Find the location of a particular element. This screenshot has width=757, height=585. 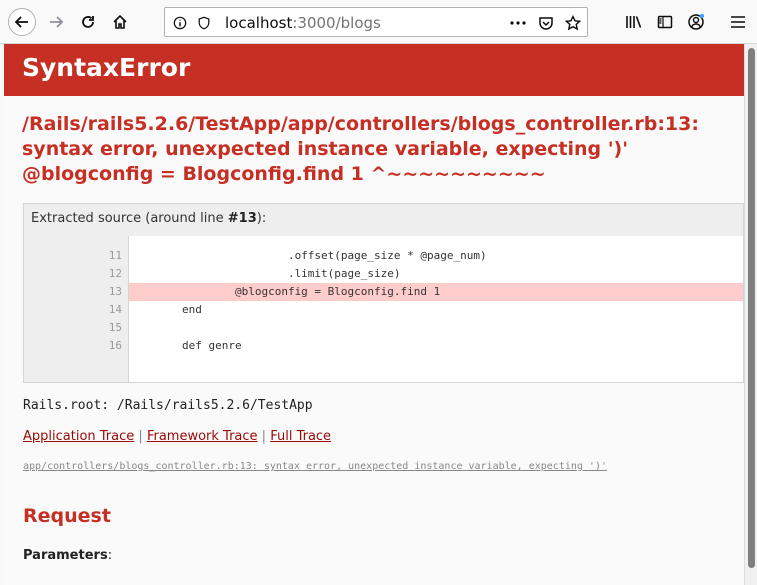

sidebar-icon is located at coordinates (665, 22).